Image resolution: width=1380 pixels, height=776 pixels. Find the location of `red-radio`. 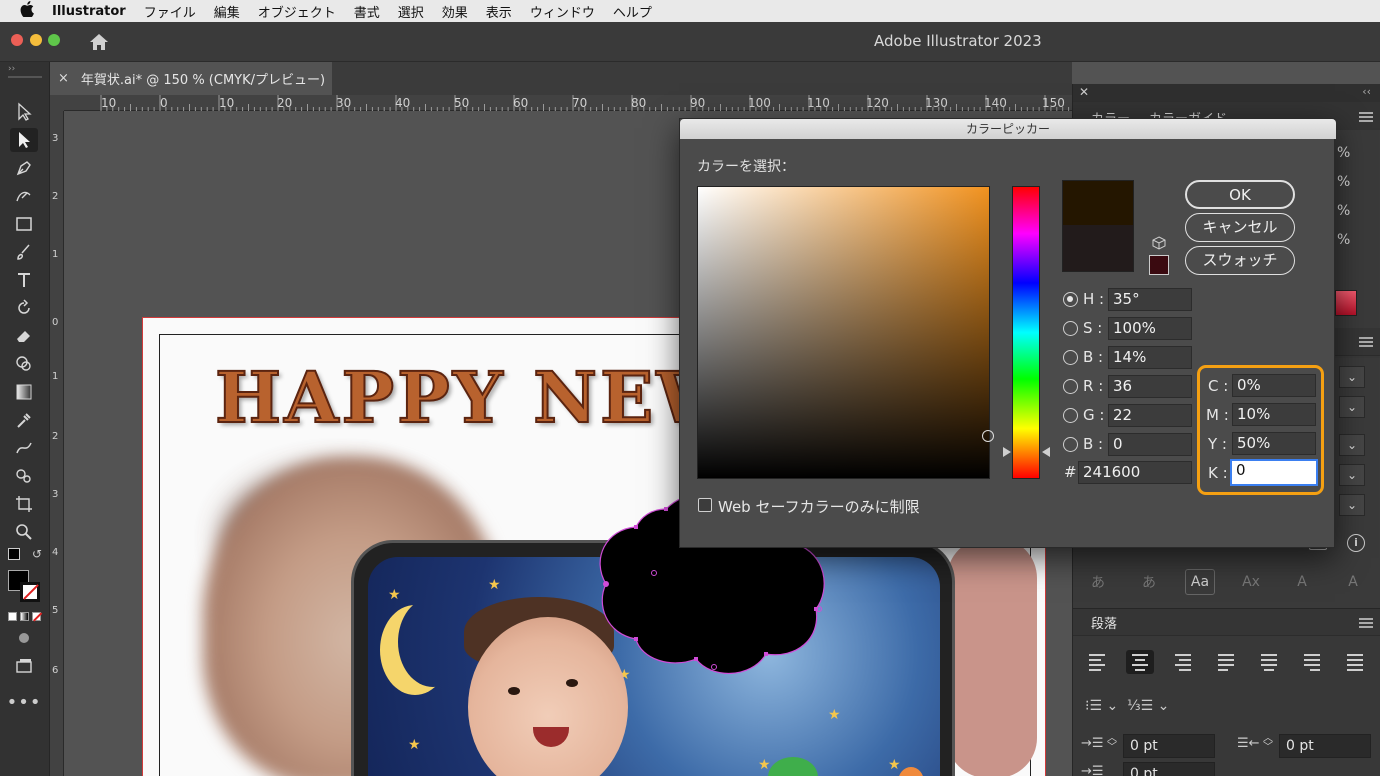

red-radio is located at coordinates (1070, 386).